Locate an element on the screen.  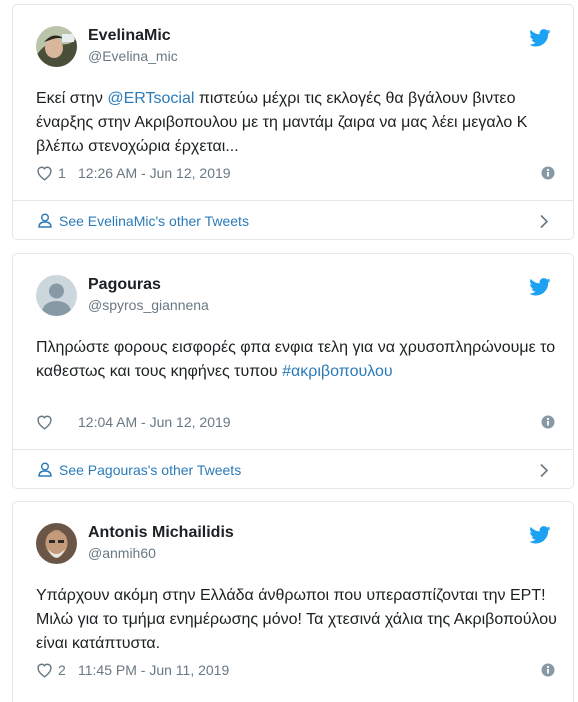
user-handle: @anmih60 is located at coordinates (122, 553).